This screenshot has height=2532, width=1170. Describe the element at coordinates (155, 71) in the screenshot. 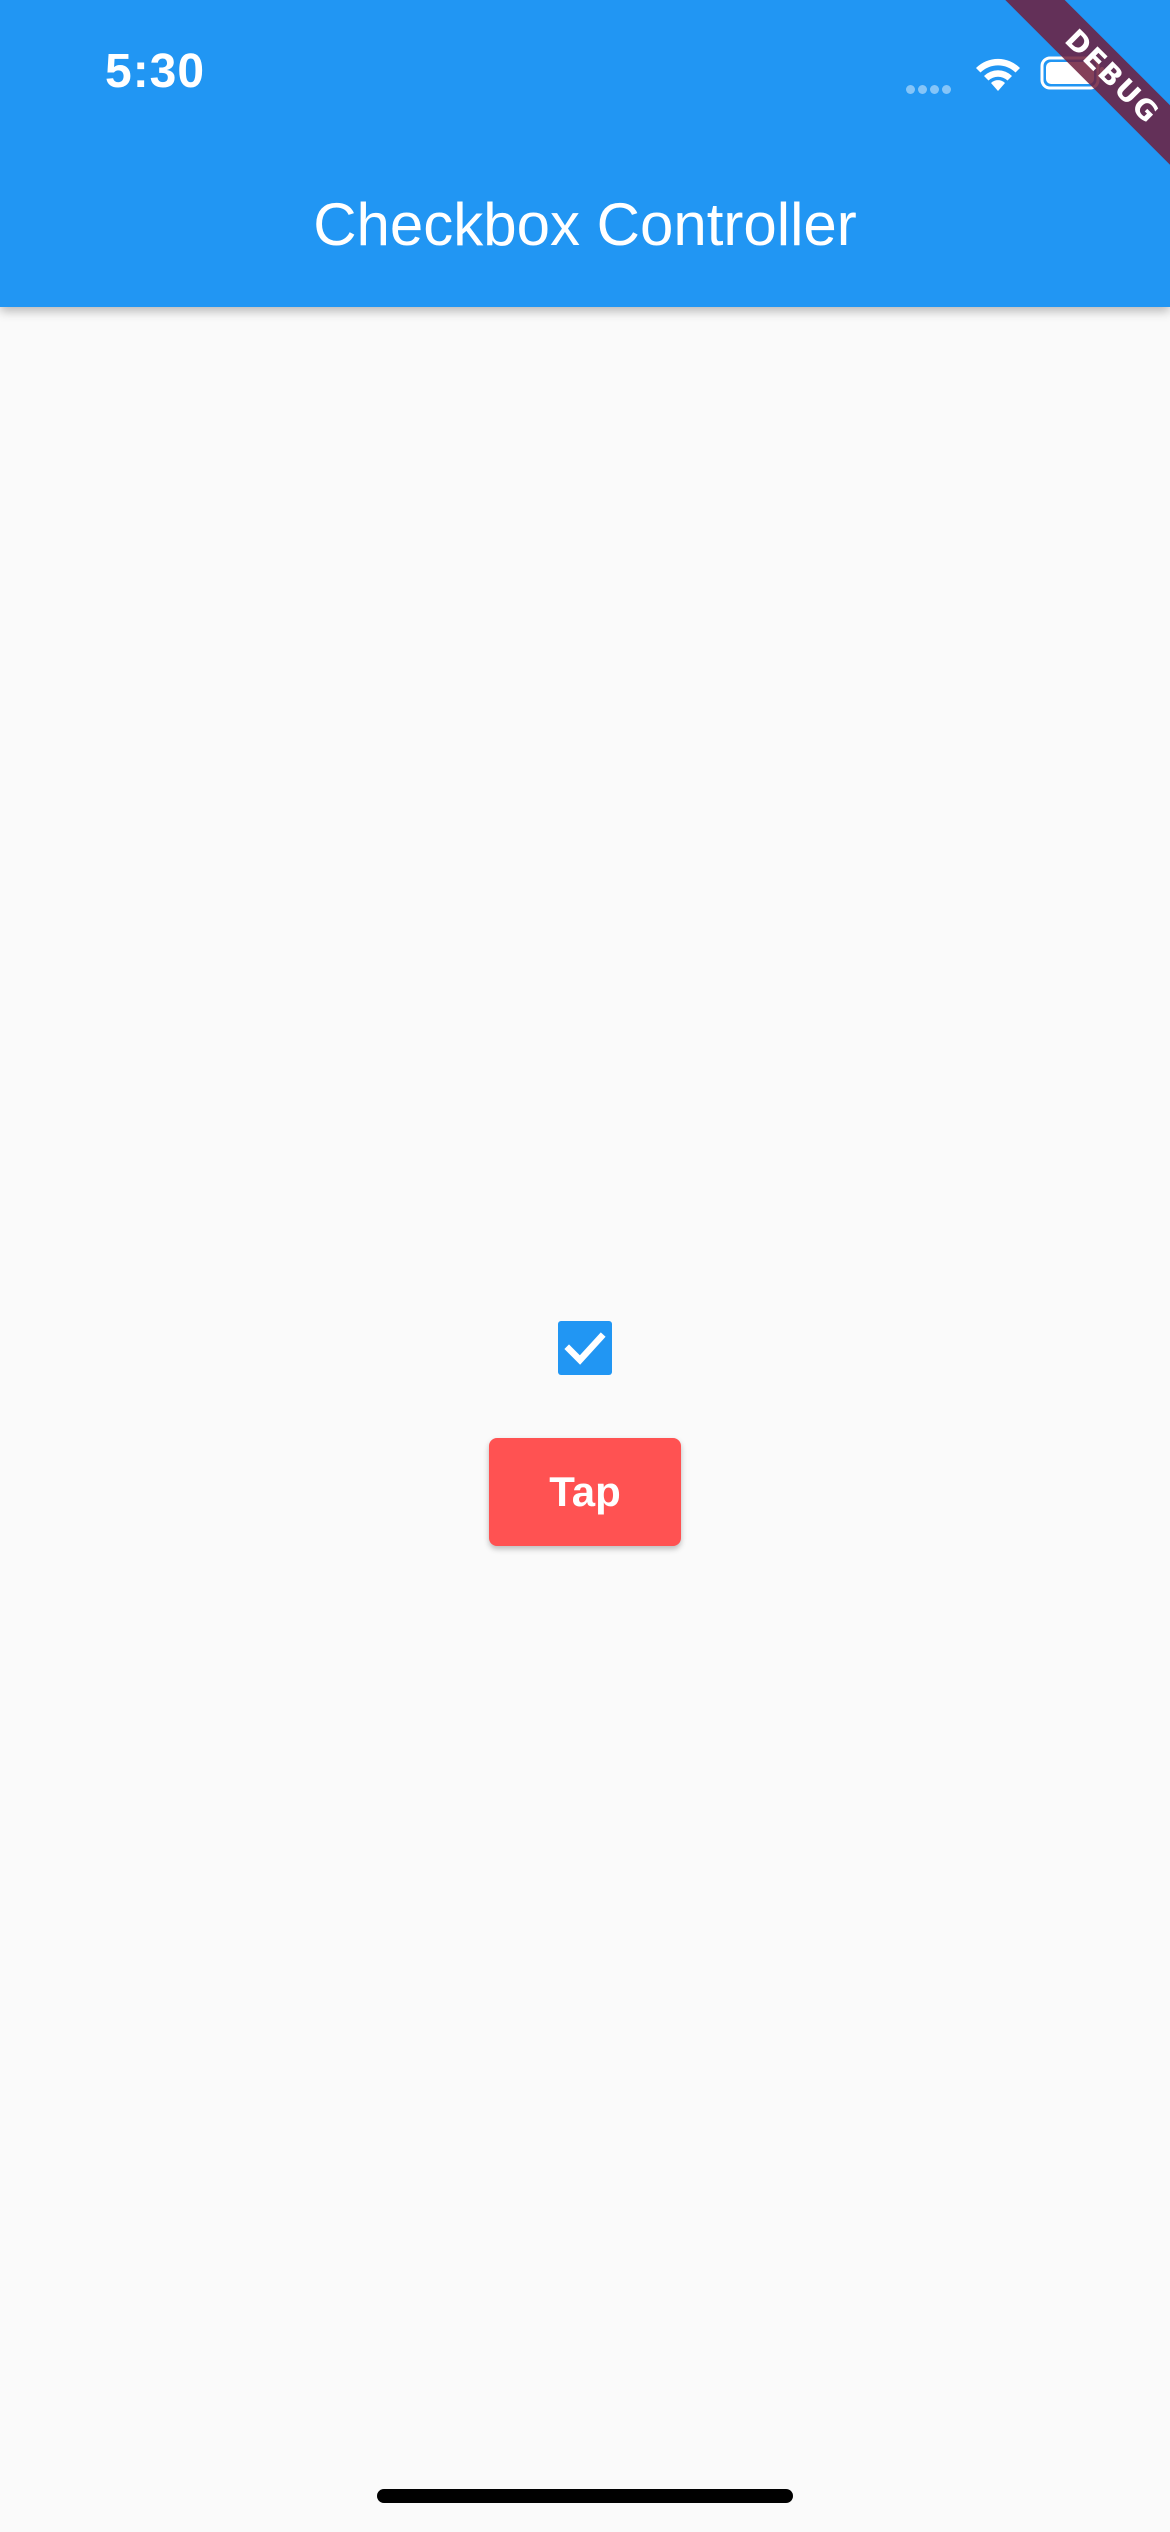

I see `status-time: 5:30` at that location.